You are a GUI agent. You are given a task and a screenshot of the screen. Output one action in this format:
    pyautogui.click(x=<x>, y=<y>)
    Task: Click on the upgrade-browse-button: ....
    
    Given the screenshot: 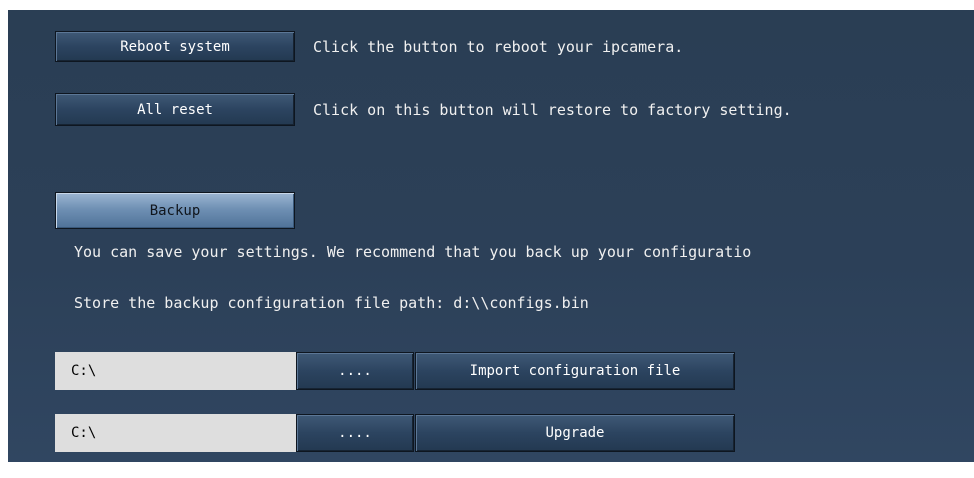 What is the action you would take?
    pyautogui.click(x=355, y=433)
    